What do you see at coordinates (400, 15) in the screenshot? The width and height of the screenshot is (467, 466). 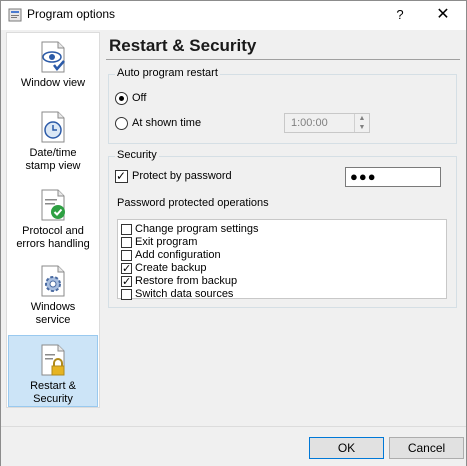 I see `help-button: ?` at bounding box center [400, 15].